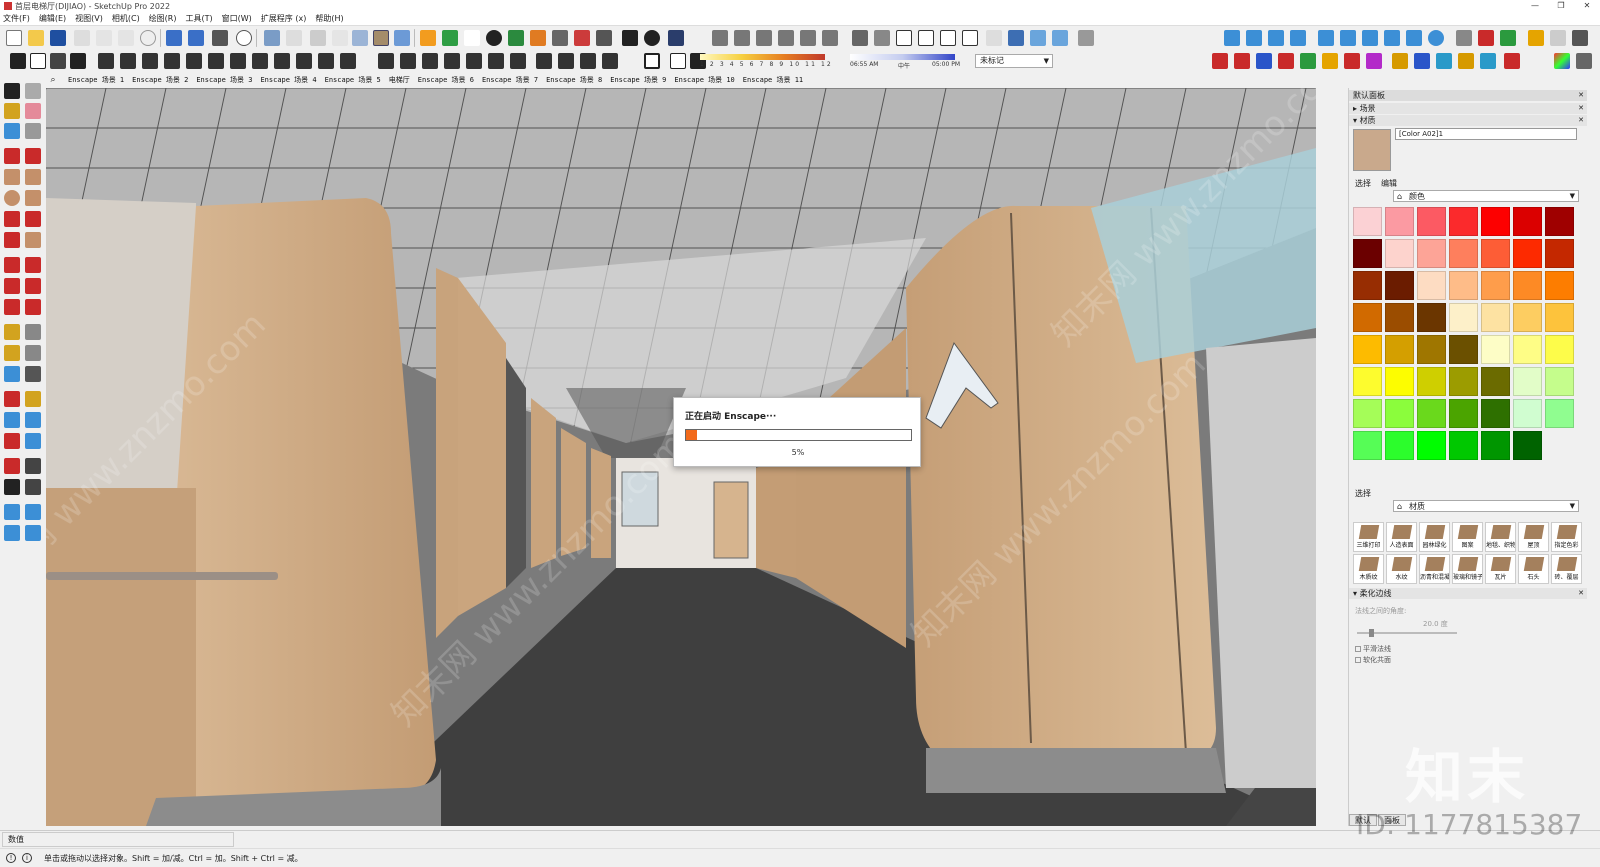  What do you see at coordinates (194, 61) in the screenshot?
I see `ext-e-icon` at bounding box center [194, 61].